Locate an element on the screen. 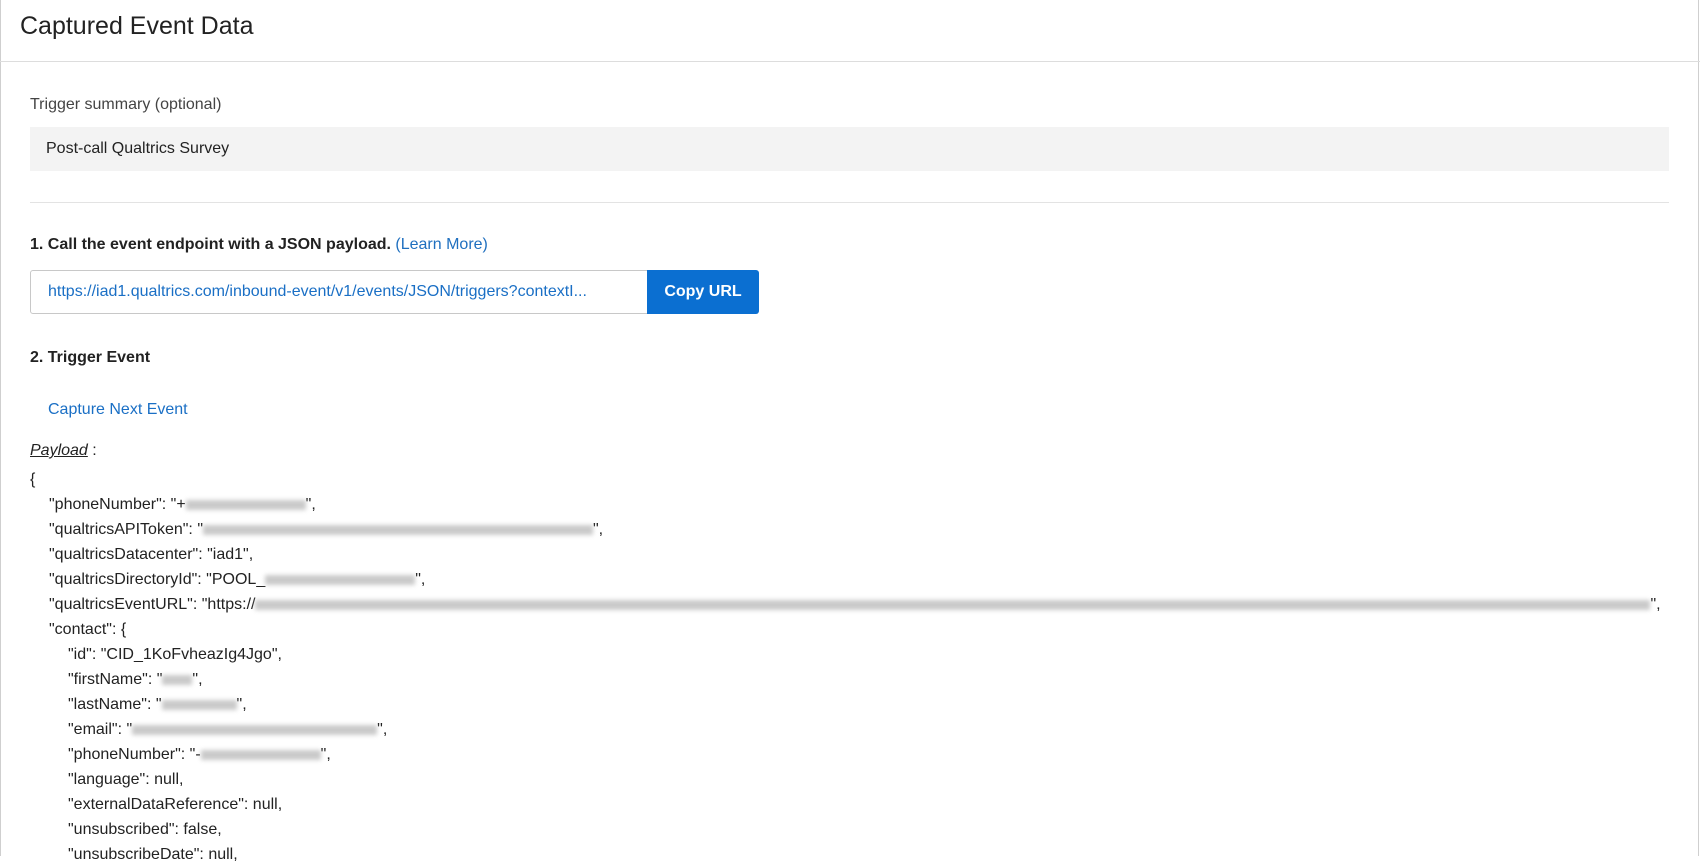 The height and width of the screenshot is (867, 1700). trigger-summary-input: Post-call Qualtrics Survey is located at coordinates (849, 149).